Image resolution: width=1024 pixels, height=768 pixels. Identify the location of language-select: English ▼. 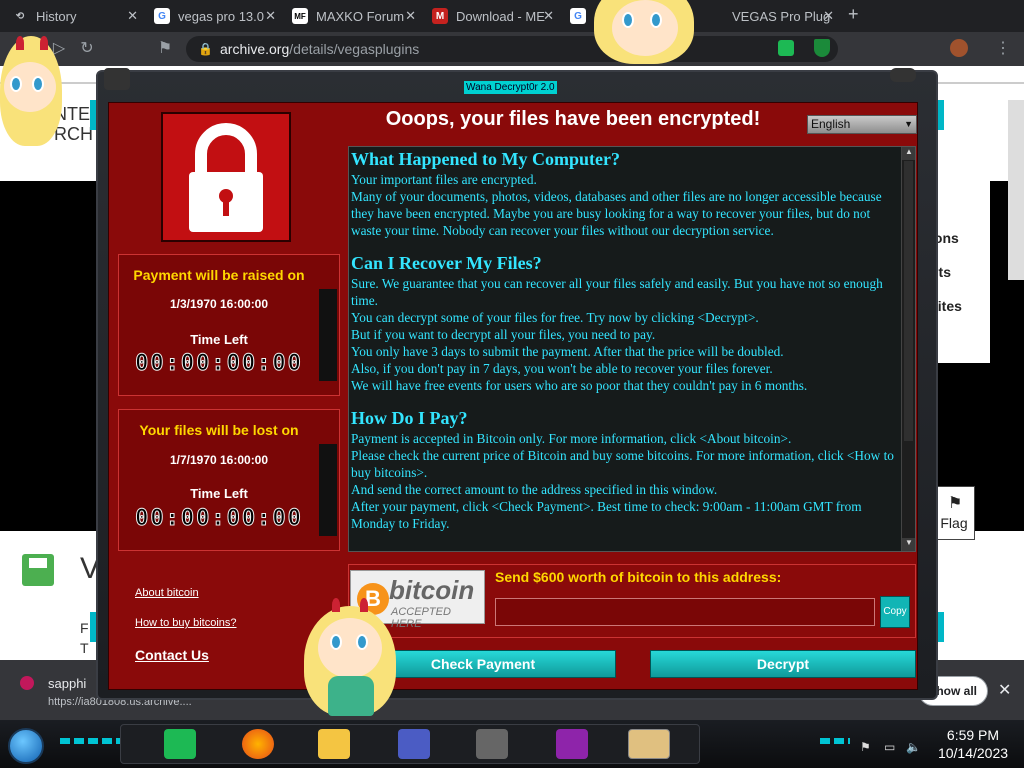
(862, 124).